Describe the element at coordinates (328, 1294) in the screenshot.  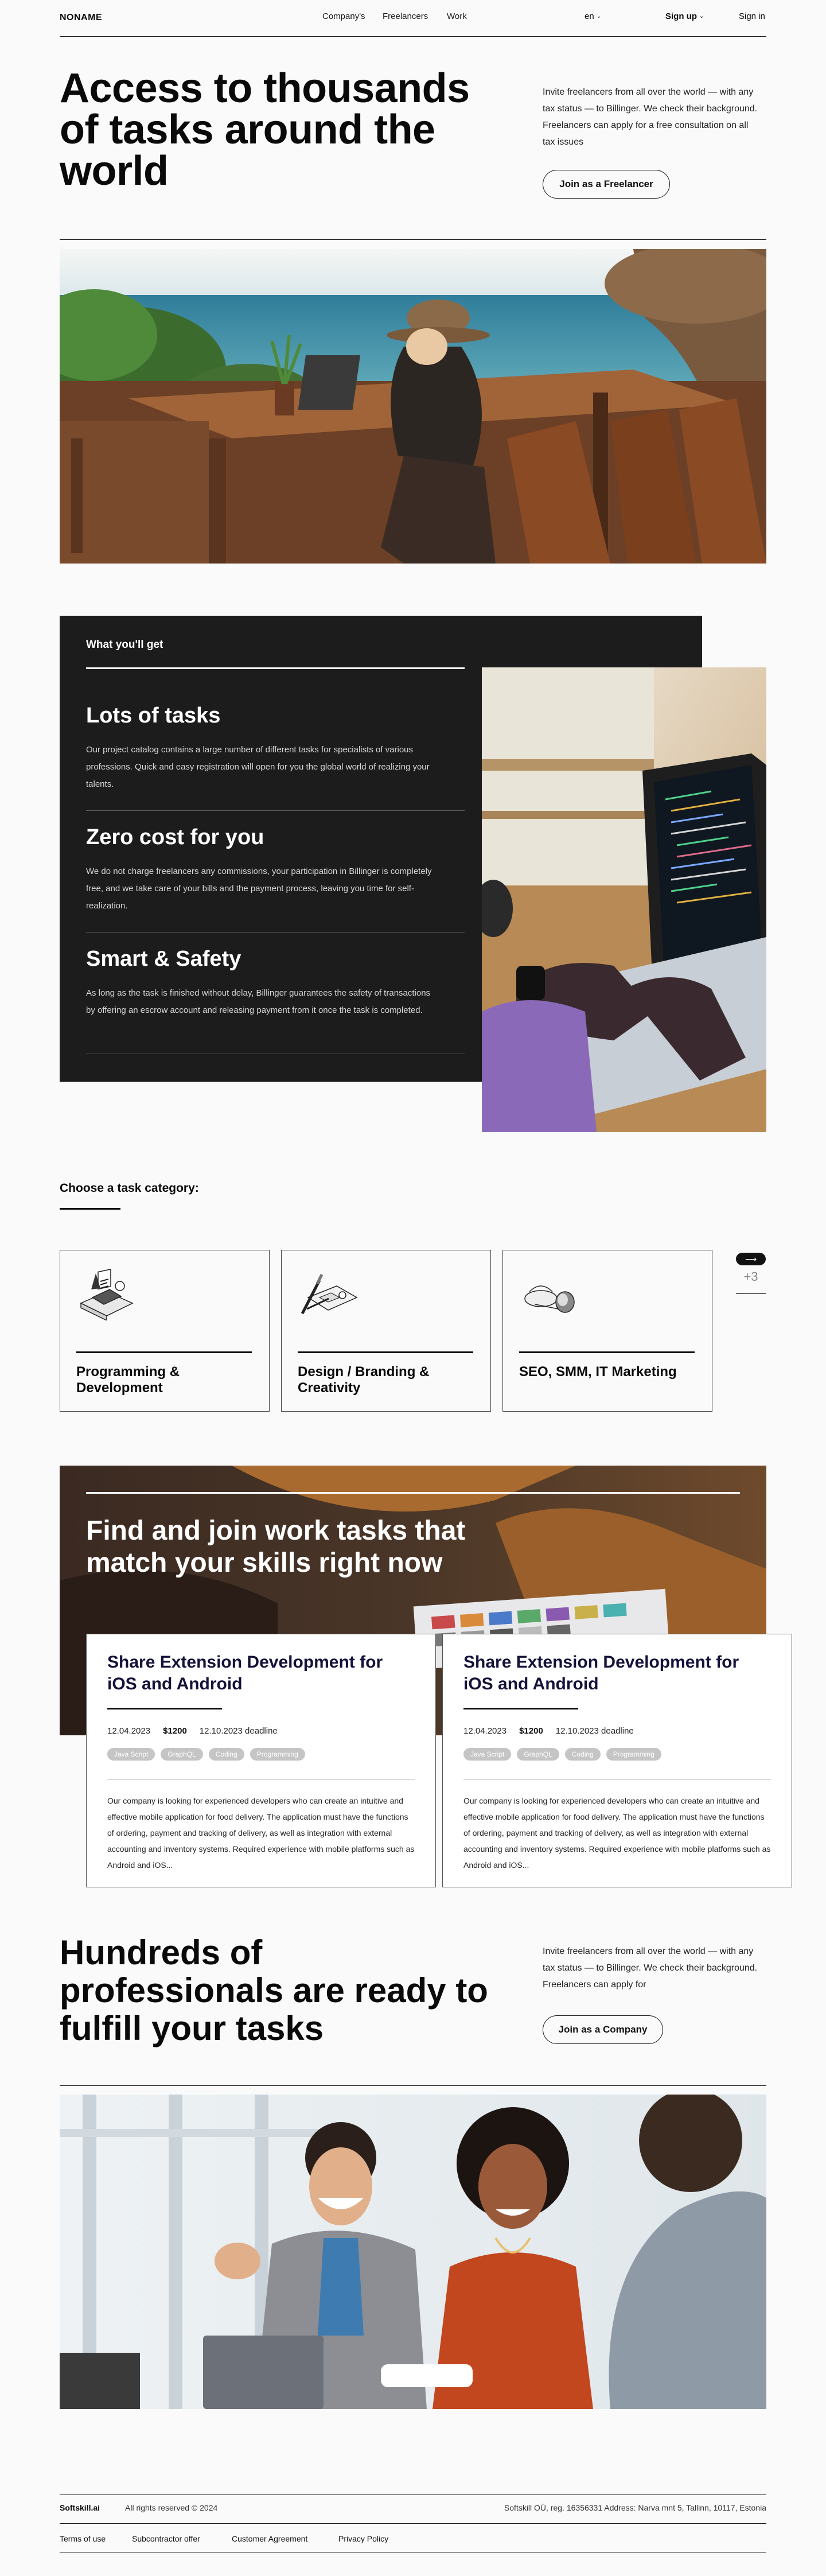
I see `design-illustration-icon` at that location.